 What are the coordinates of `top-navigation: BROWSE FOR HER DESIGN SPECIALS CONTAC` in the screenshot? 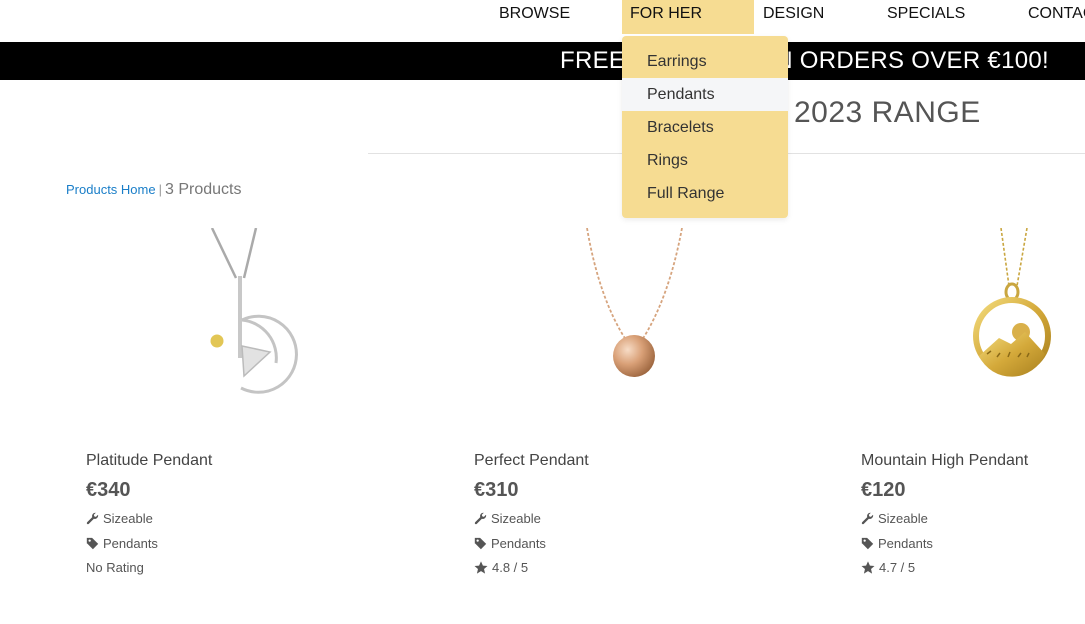 It's located at (542, 21).